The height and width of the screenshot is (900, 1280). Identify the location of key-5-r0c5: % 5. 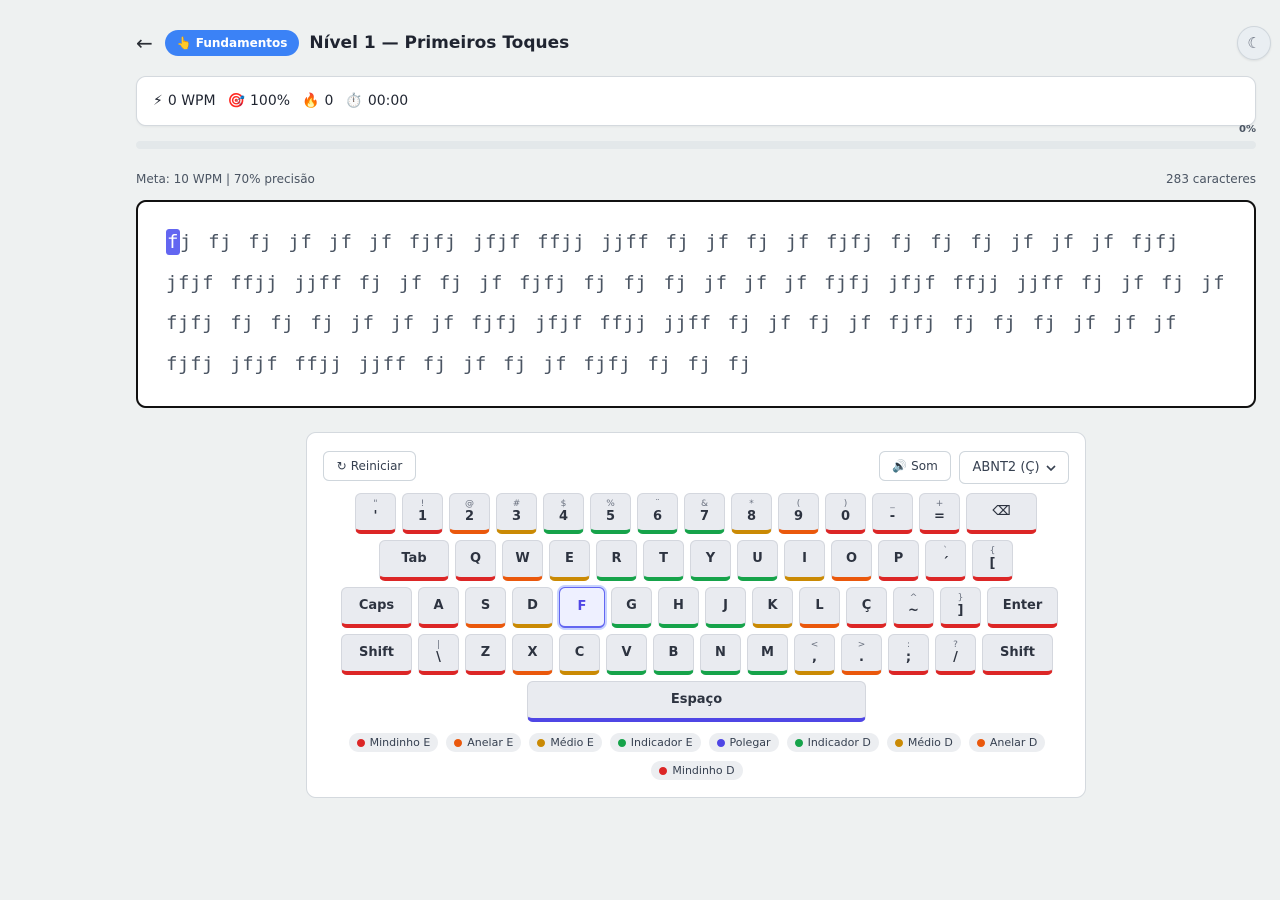
(610, 513).